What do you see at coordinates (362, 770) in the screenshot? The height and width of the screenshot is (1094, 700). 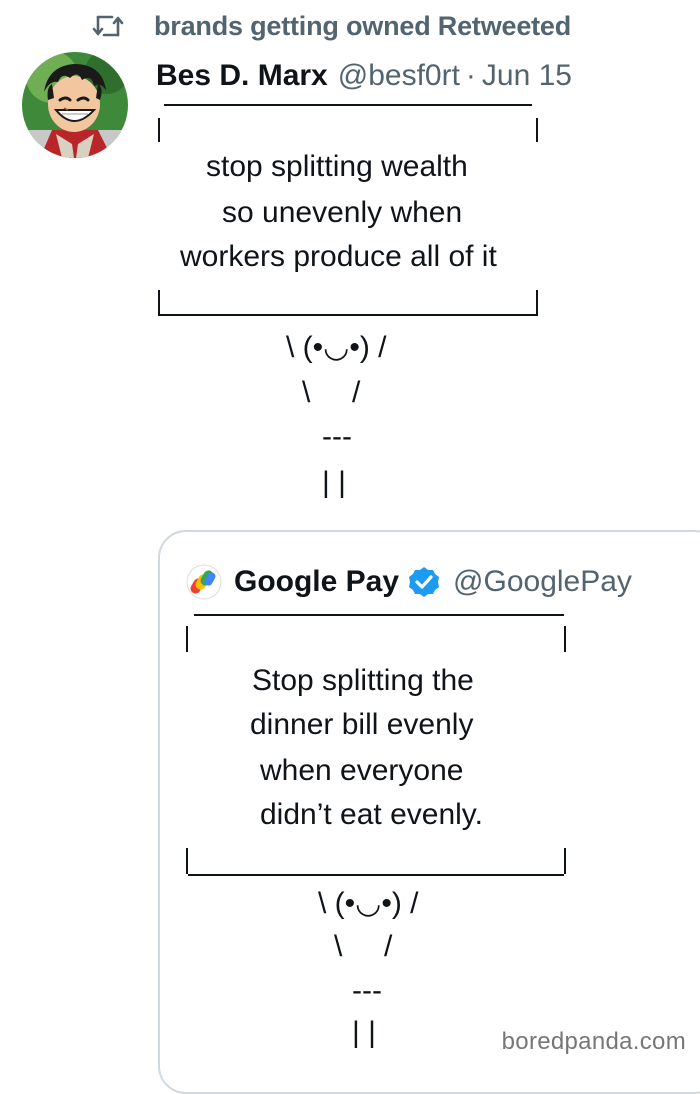 I see `quoted-sign-text-line: when everyone` at bounding box center [362, 770].